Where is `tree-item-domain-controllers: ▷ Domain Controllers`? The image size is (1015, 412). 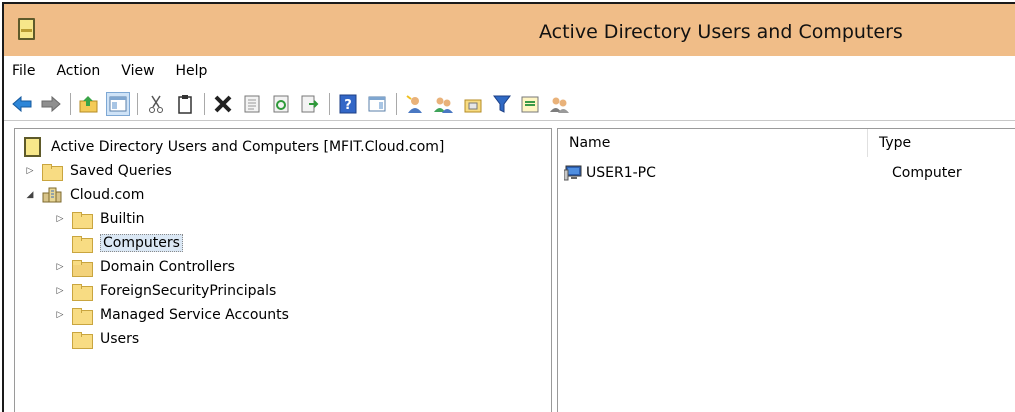 tree-item-domain-controllers: ▷ Domain Controllers is located at coordinates (145, 267).